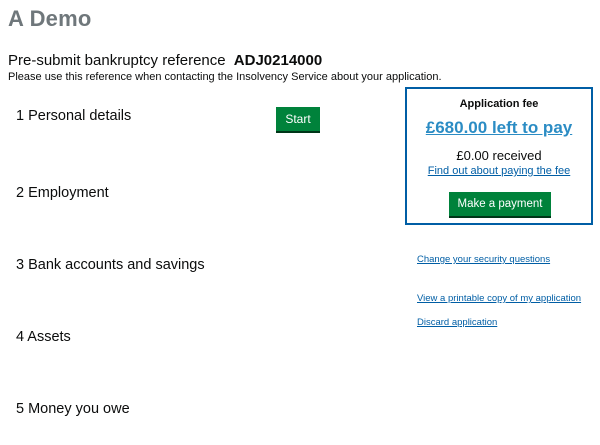  I want to click on reference-code: ADJ0214000, so click(278, 60).